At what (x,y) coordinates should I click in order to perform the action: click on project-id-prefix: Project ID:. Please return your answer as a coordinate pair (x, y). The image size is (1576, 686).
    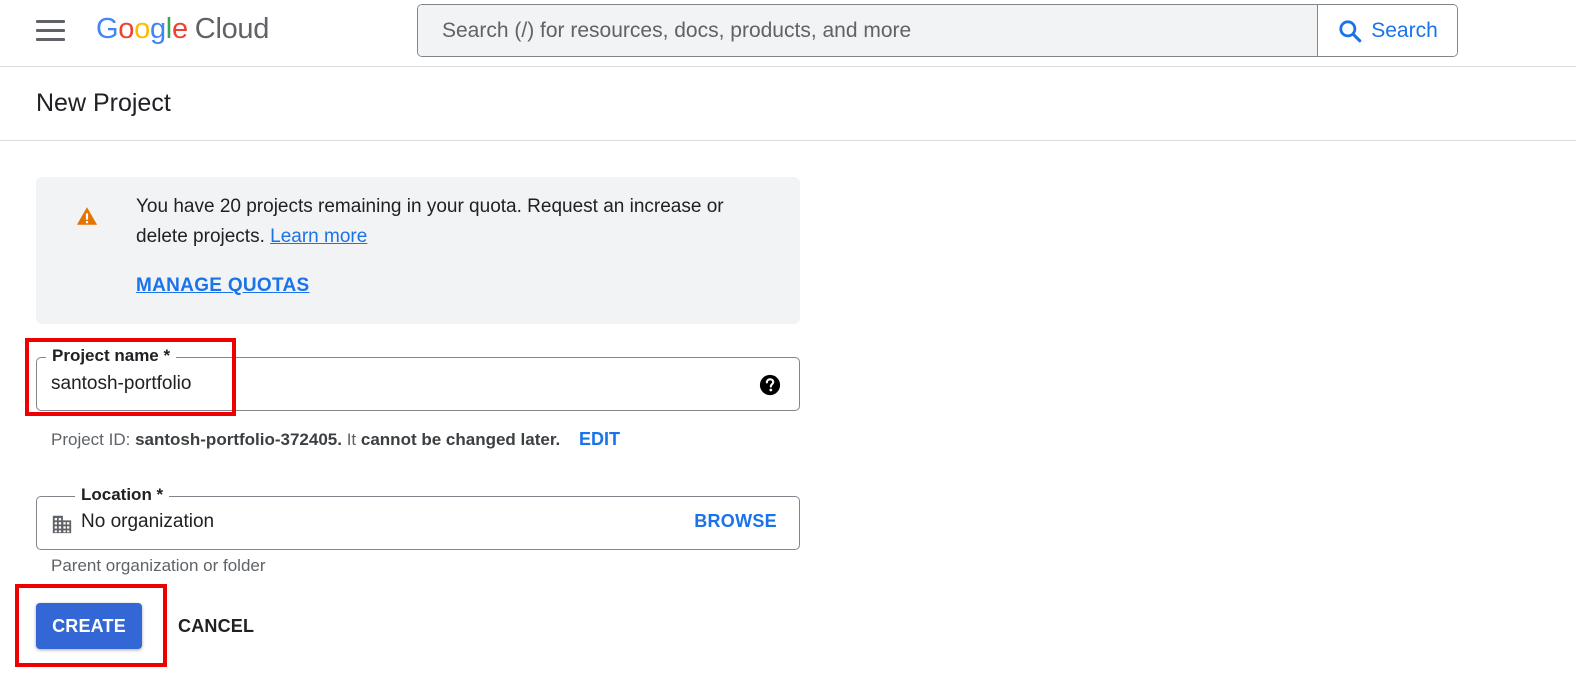
    Looking at the image, I should click on (91, 439).